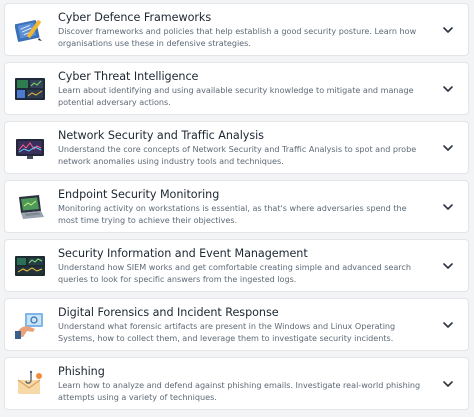 This screenshot has width=474, height=417. What do you see at coordinates (30, 384) in the screenshot?
I see `phishing-hook-icon` at bounding box center [30, 384].